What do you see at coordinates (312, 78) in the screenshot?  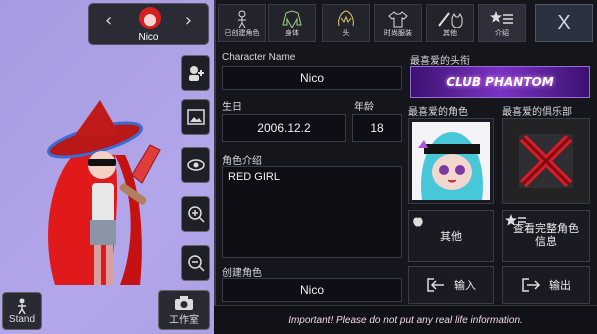 I see `character-name-field: Nico` at bounding box center [312, 78].